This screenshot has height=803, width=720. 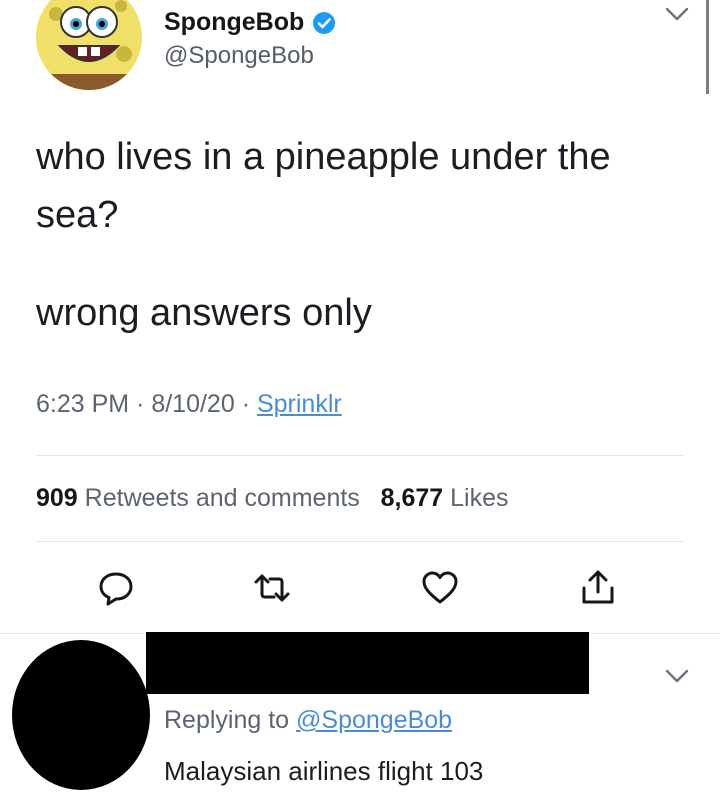 What do you see at coordinates (82, 404) in the screenshot?
I see `tweet-time: 6:23 PM` at bounding box center [82, 404].